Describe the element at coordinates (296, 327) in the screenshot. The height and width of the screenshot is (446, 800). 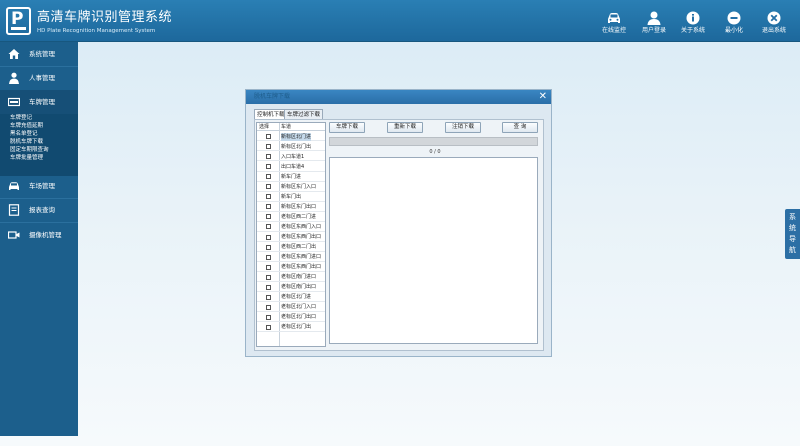
I see `lane-name: 老标区北门出` at that location.